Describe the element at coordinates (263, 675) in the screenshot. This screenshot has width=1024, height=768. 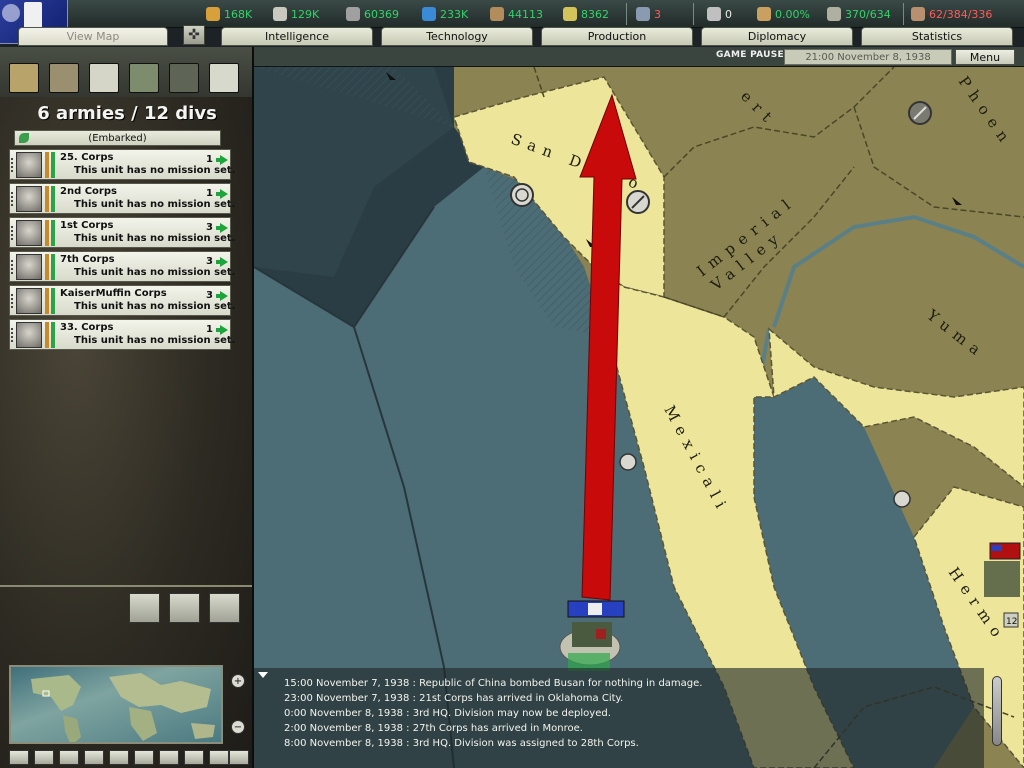
I see `log-collapse-icon` at that location.